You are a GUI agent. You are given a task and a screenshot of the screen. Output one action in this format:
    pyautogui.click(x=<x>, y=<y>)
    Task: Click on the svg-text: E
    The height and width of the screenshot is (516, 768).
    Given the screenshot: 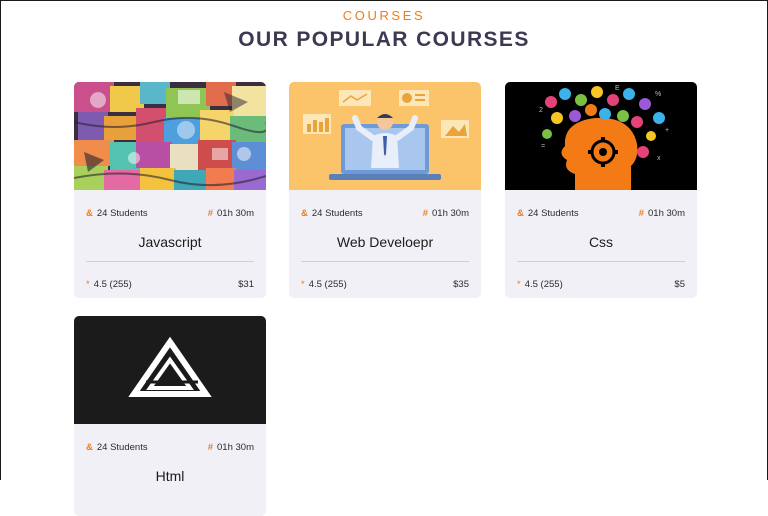 What is the action you would take?
    pyautogui.click(x=617, y=88)
    